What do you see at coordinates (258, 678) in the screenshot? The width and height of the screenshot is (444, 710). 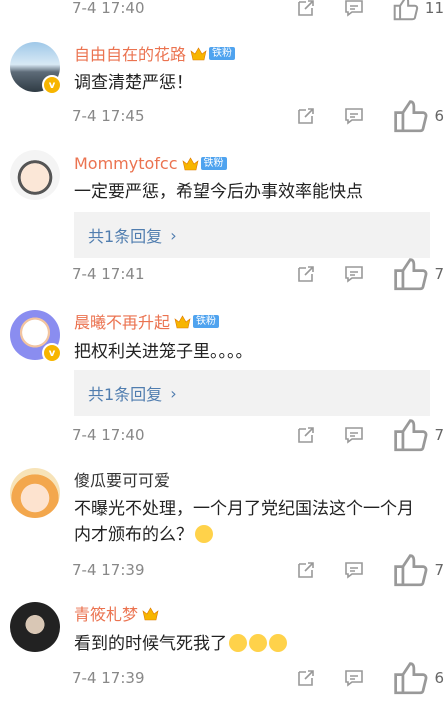 I see `comment-meta: 7-4 17:39 6` at bounding box center [258, 678].